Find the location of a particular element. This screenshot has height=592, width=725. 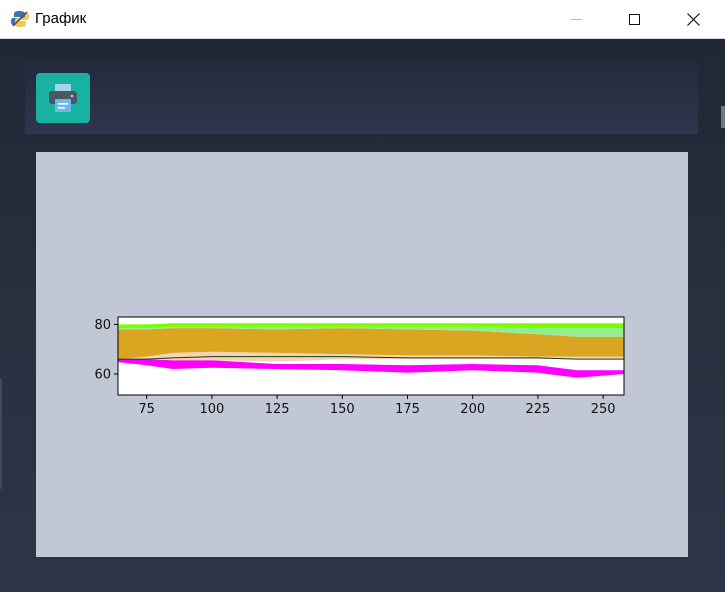

x-tick-label: 225 is located at coordinates (538, 409).